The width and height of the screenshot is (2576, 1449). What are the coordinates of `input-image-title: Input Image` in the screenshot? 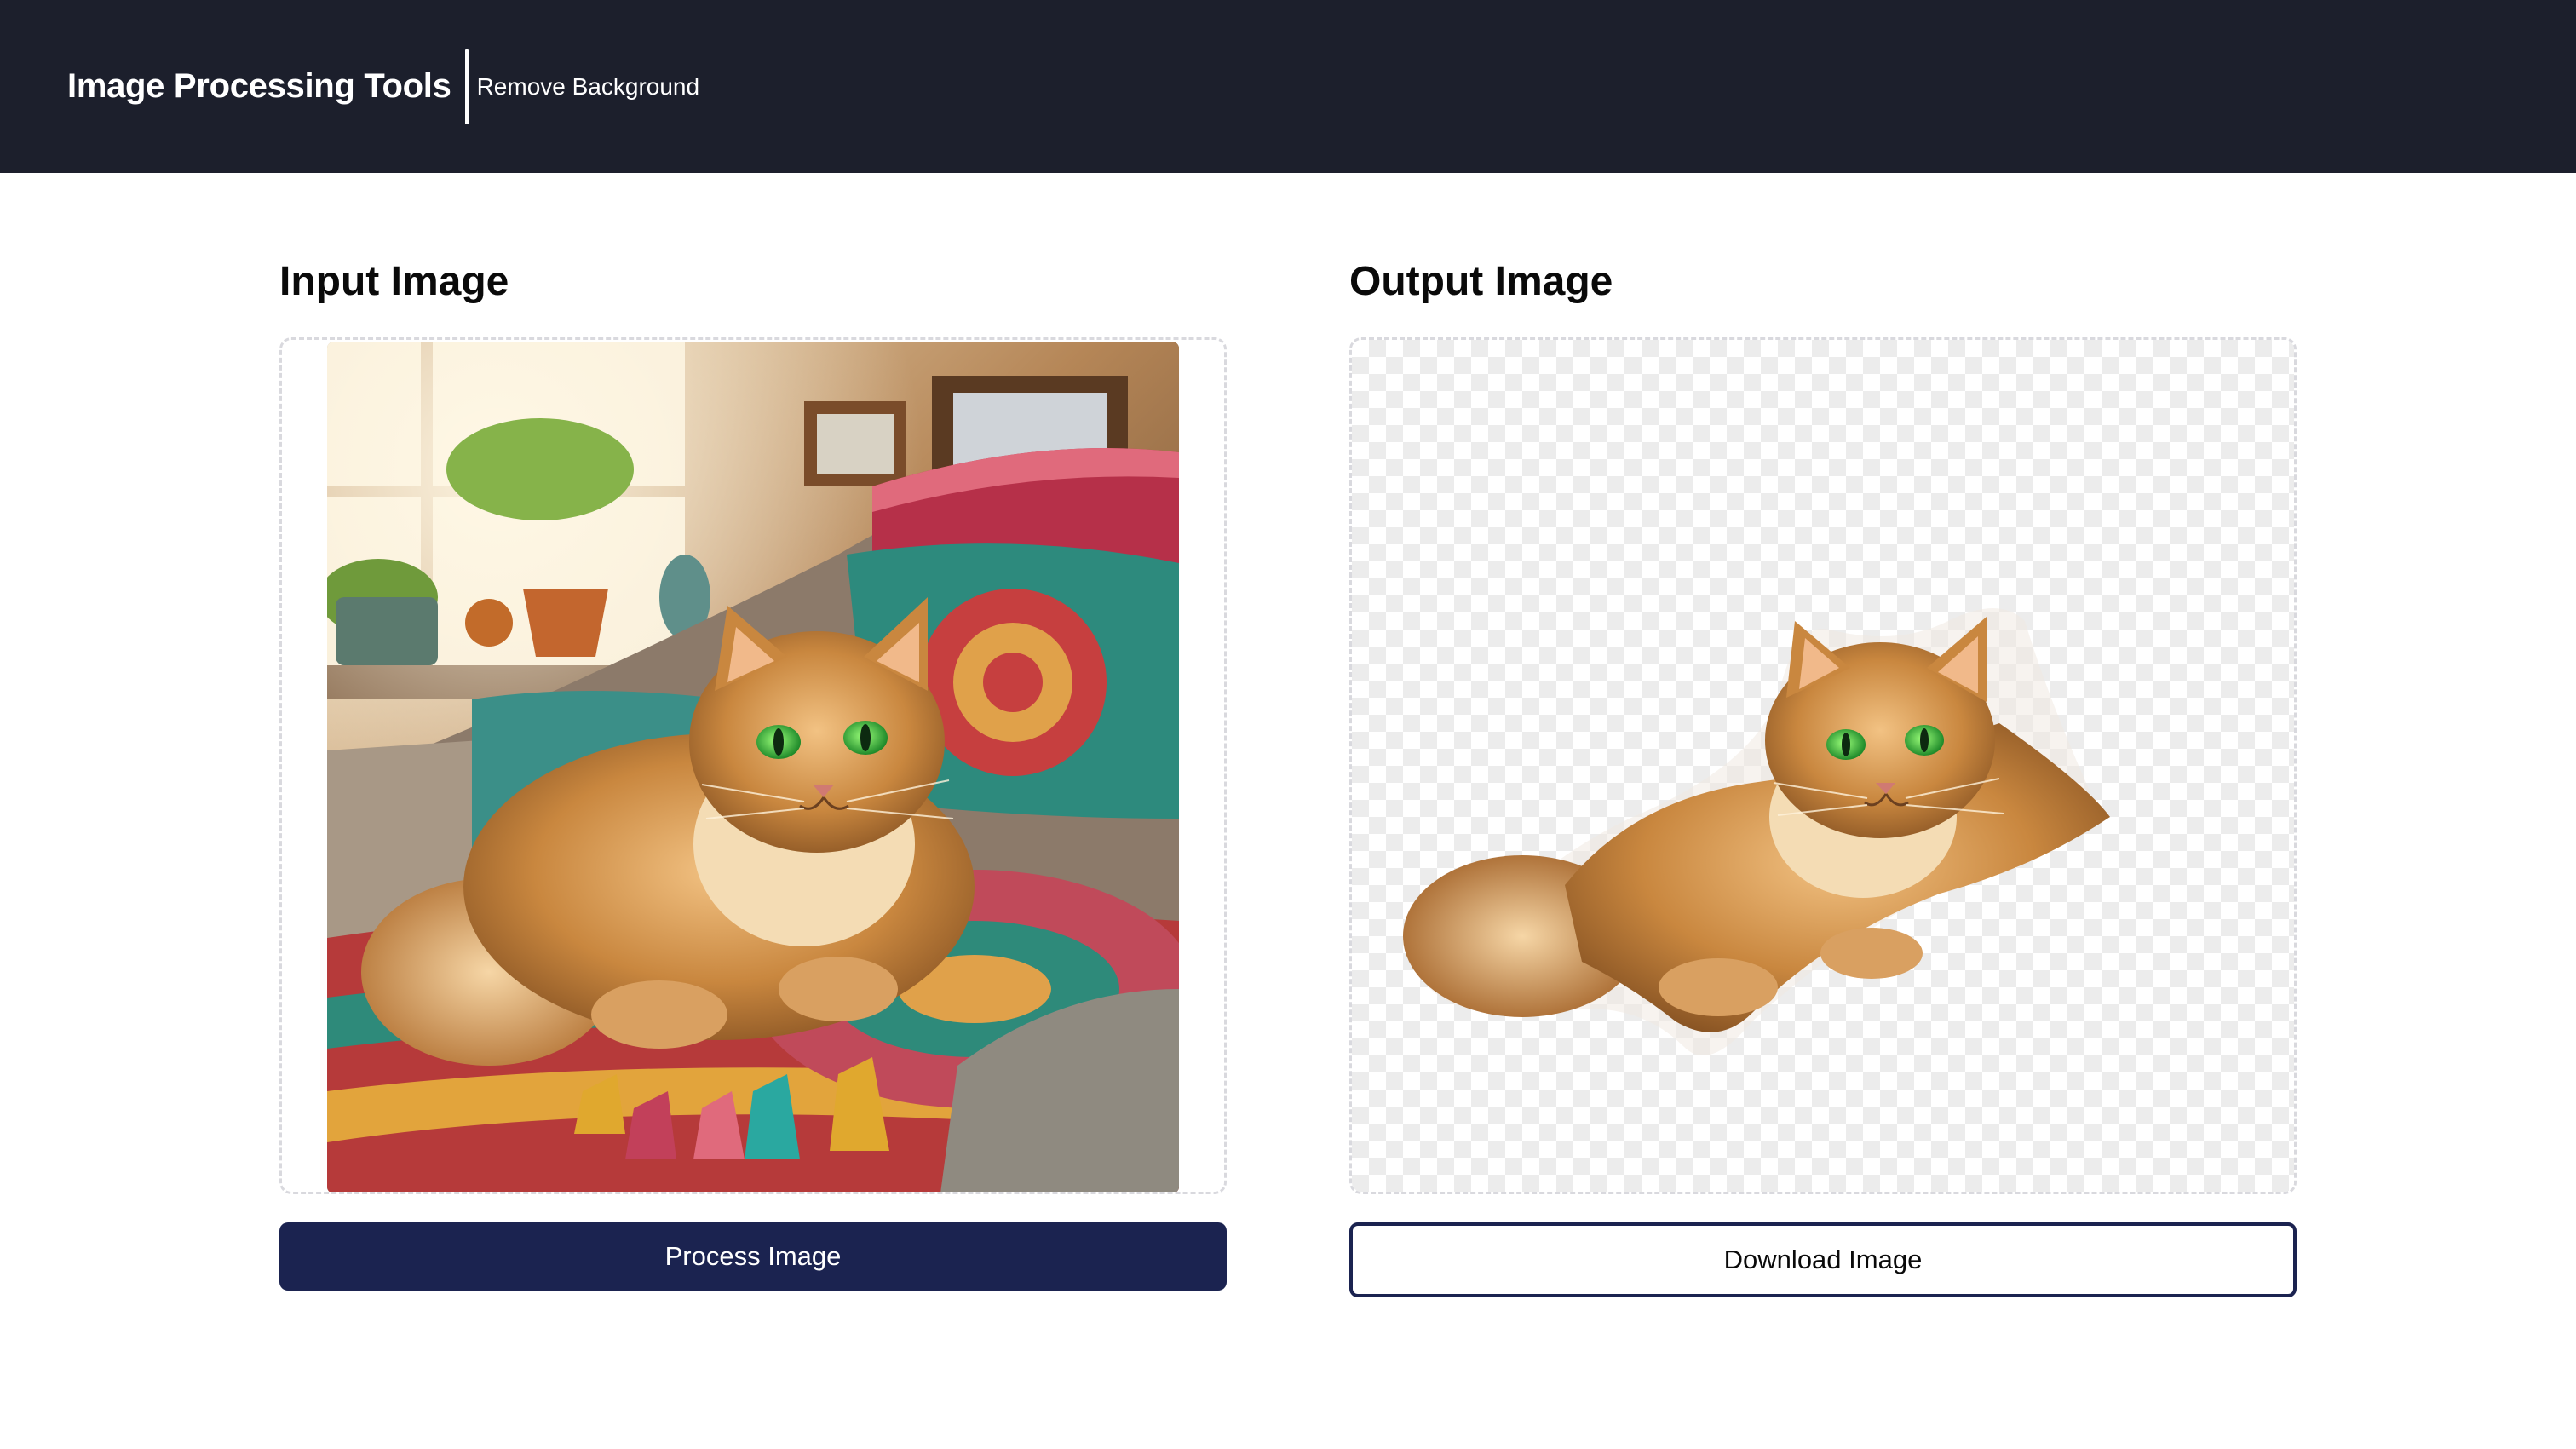 It's located at (394, 281).